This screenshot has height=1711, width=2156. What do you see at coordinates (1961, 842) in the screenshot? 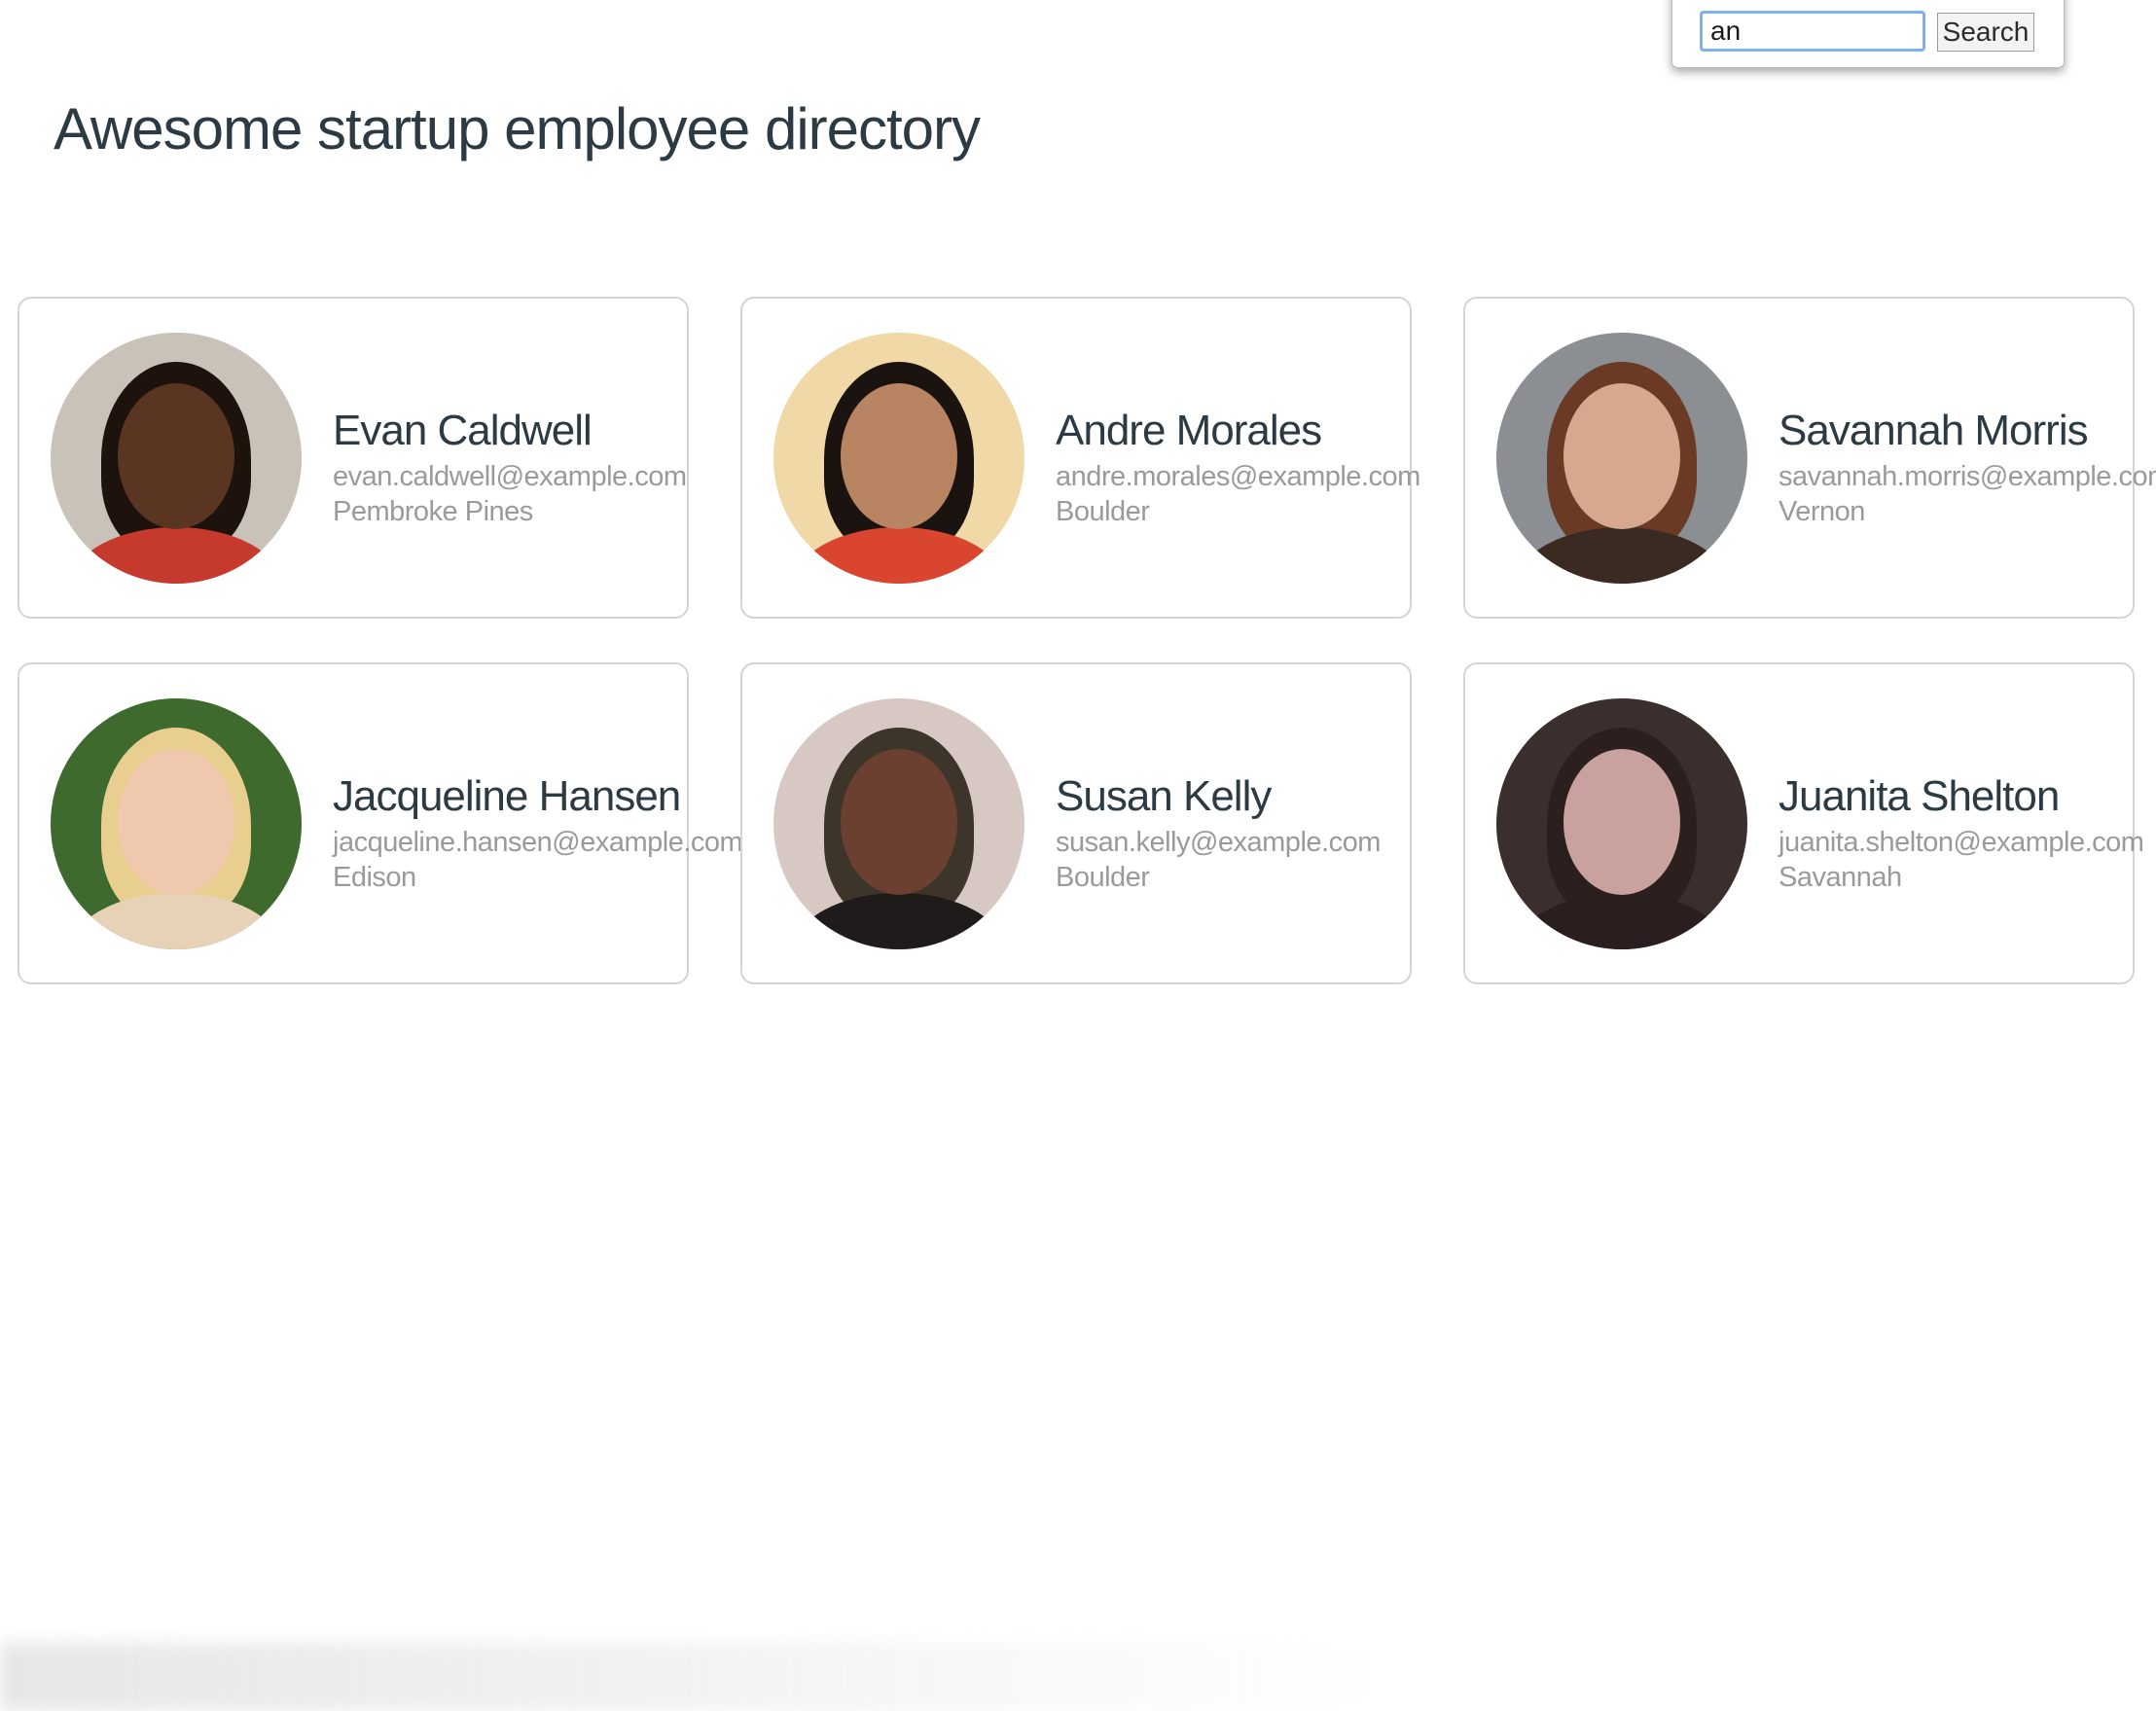
I see `employee-email: juanita.shelton@example.com` at bounding box center [1961, 842].